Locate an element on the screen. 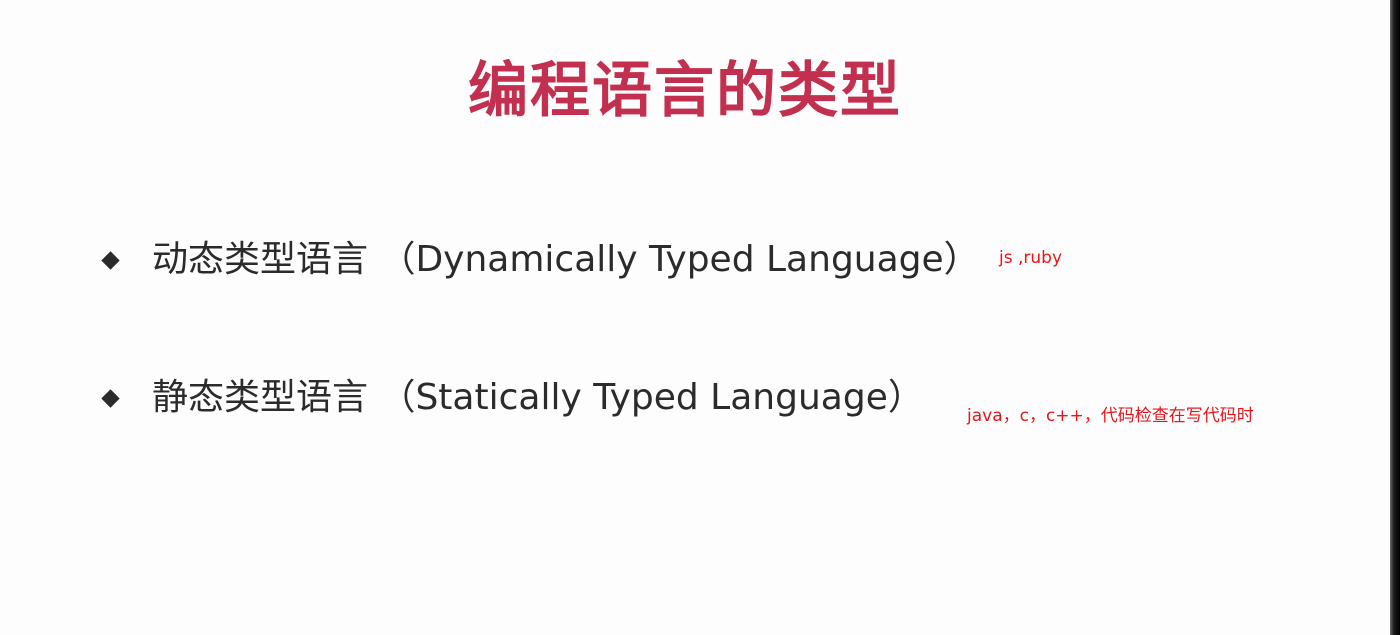 The width and height of the screenshot is (1400, 635). bullet-item-static: 静态类型语言 （Statically Typed Language） is located at coordinates (512, 398).